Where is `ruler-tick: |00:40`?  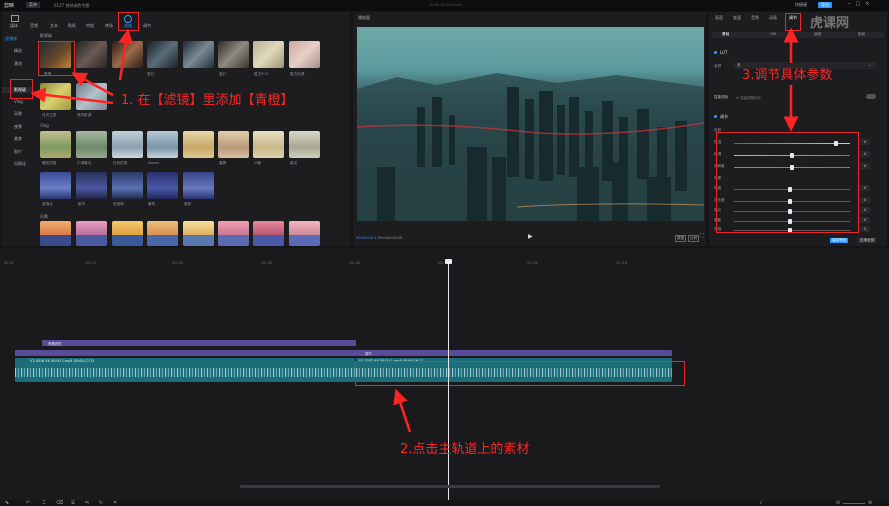
ruler-tick: |00:40 is located at coordinates (354, 263).